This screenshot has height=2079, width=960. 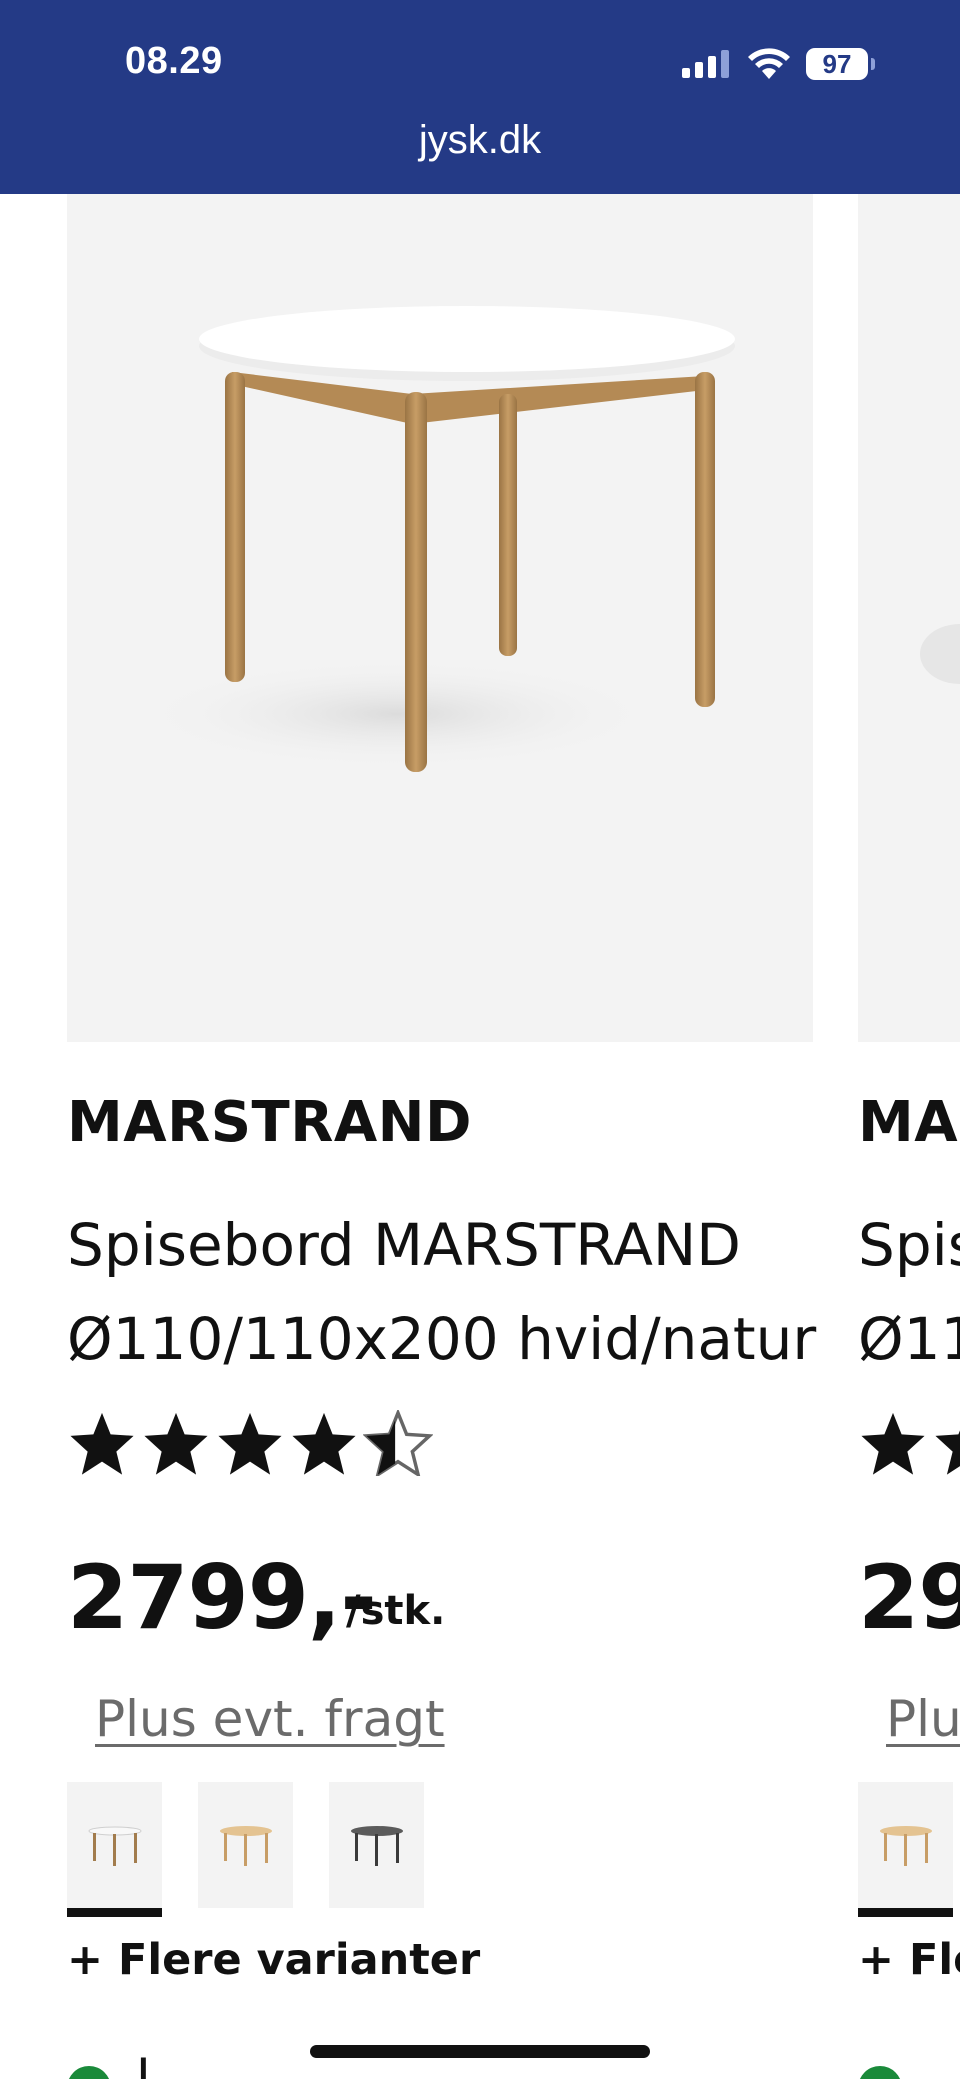 What do you see at coordinates (480, 2051) in the screenshot?
I see `home-indicator` at bounding box center [480, 2051].